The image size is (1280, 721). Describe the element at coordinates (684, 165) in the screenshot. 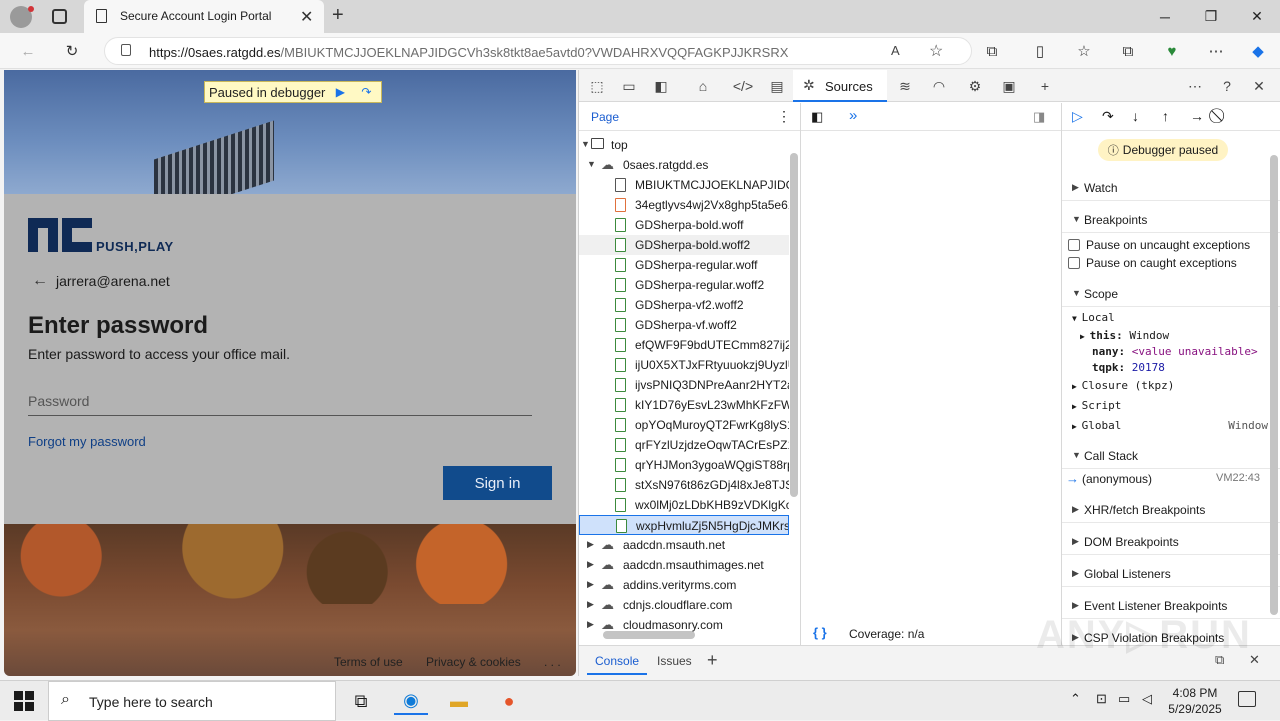

I see `tree-domain: ▼ ☁ 0saes.ratgdd.es` at that location.